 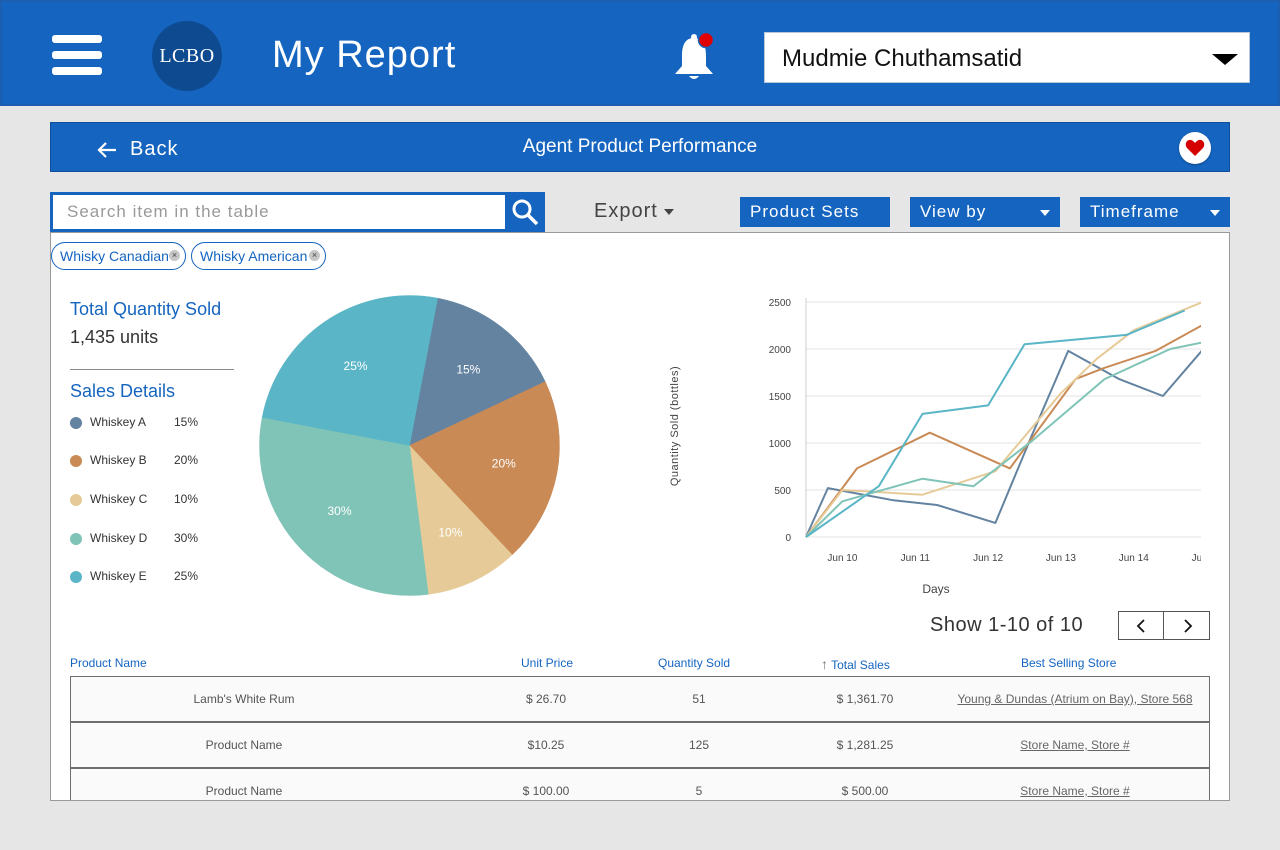 What do you see at coordinates (340, 511) in the screenshot?
I see `pie-slice-label: 30%` at bounding box center [340, 511].